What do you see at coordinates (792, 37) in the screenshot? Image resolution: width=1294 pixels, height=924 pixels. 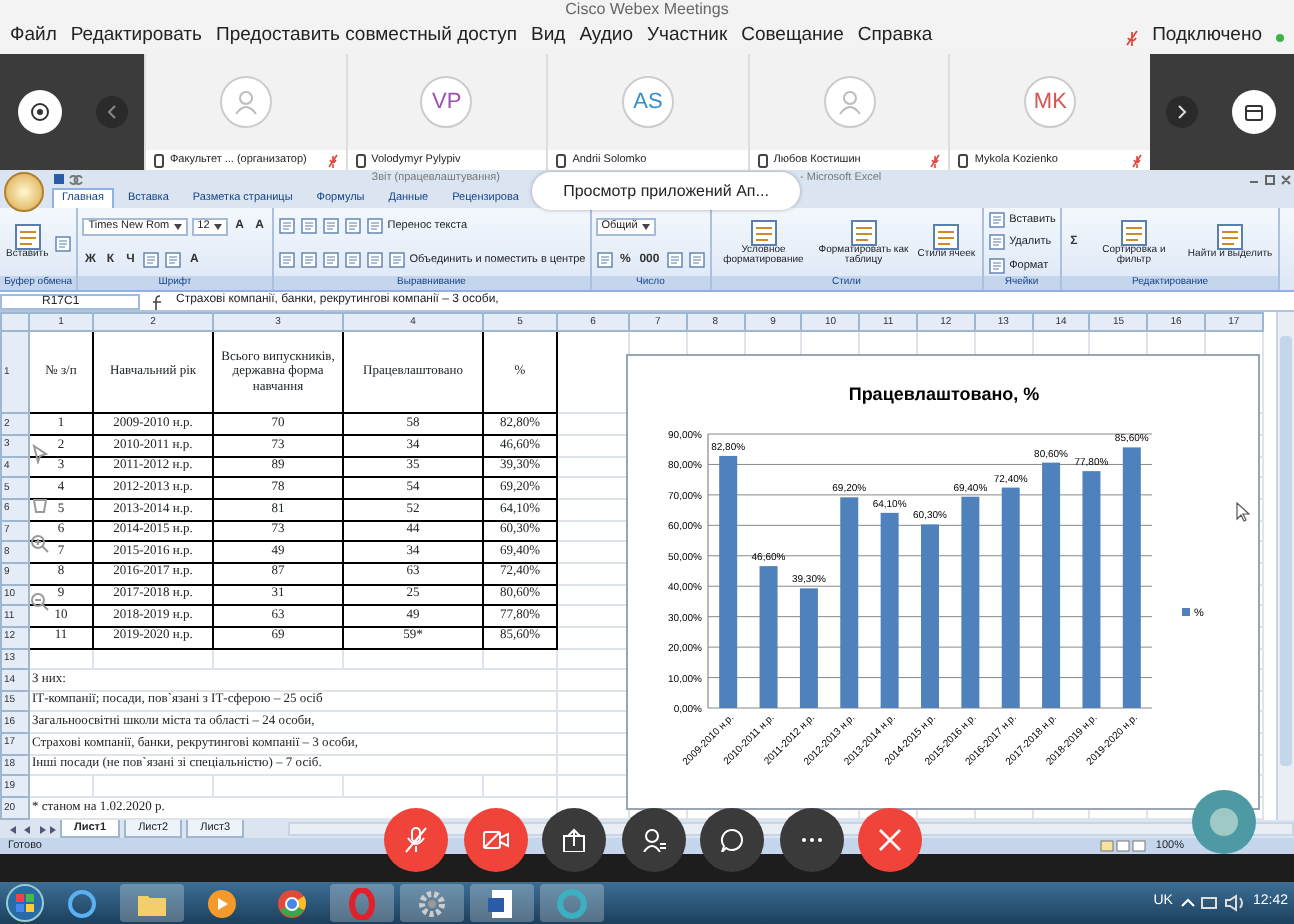 I see `menu-item: Совещание` at bounding box center [792, 37].